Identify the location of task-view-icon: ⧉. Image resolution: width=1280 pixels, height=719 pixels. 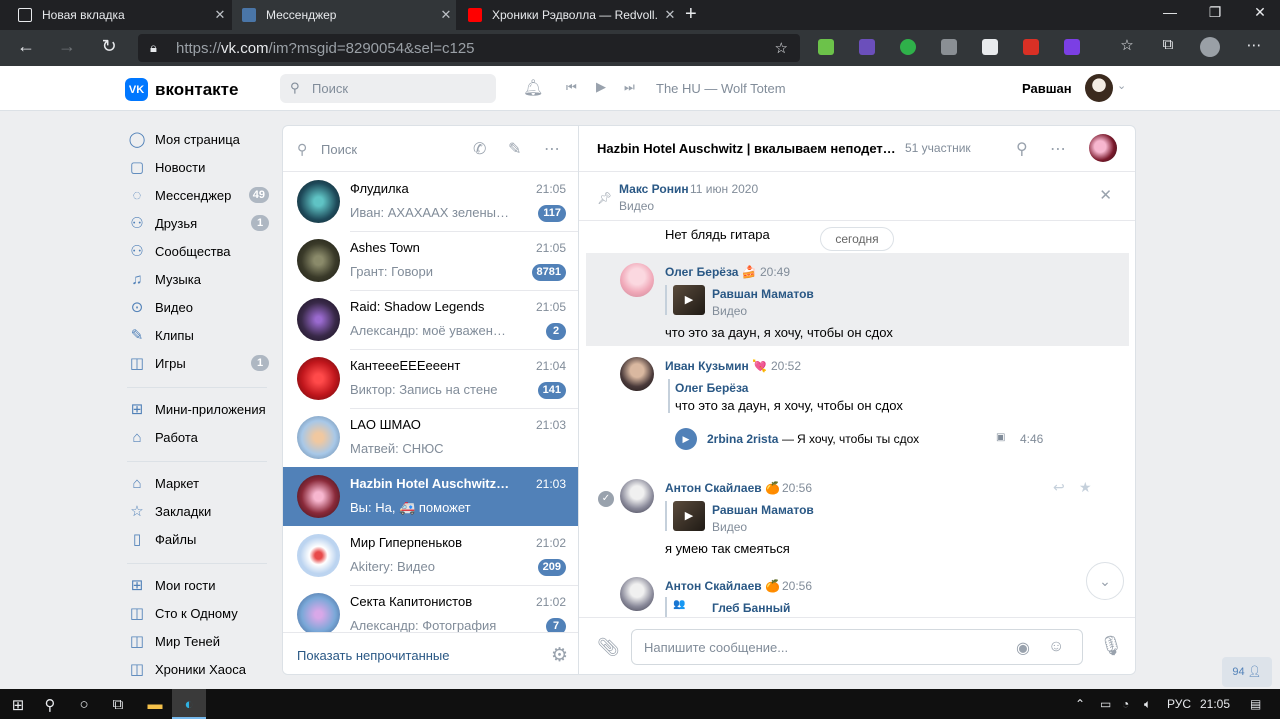
(118, 704).